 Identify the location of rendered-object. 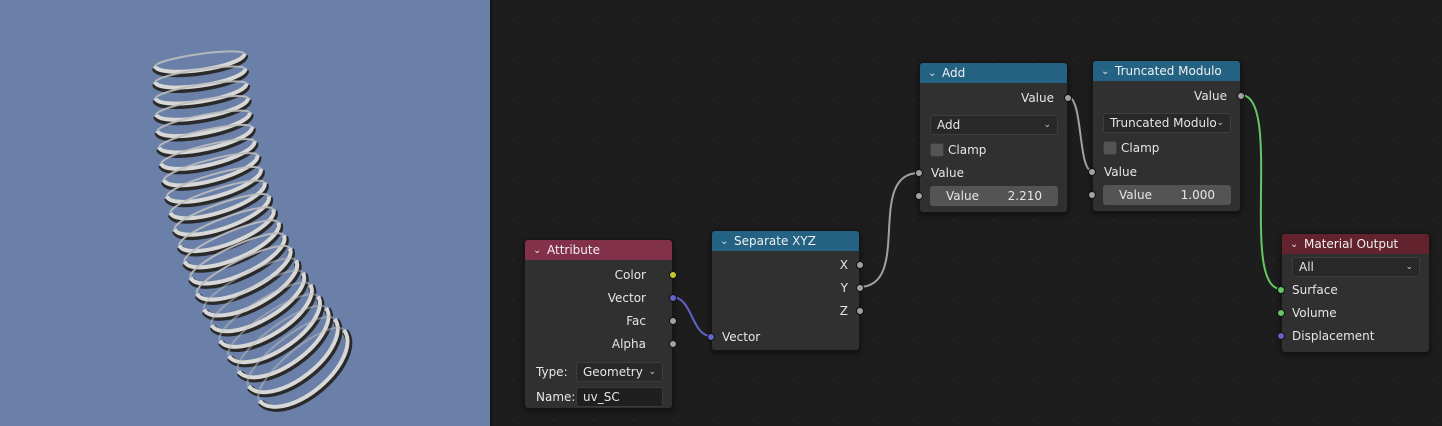
(252, 231).